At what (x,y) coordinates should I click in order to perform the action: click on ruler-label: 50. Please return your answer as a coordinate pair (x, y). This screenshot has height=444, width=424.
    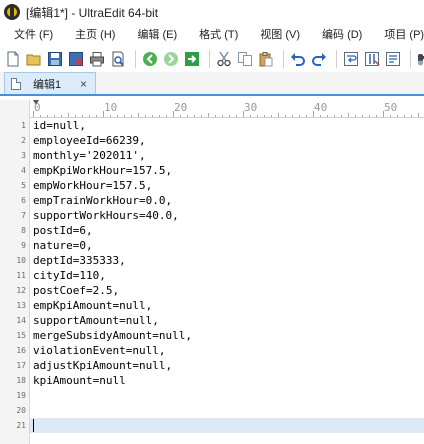
    Looking at the image, I should click on (391, 107).